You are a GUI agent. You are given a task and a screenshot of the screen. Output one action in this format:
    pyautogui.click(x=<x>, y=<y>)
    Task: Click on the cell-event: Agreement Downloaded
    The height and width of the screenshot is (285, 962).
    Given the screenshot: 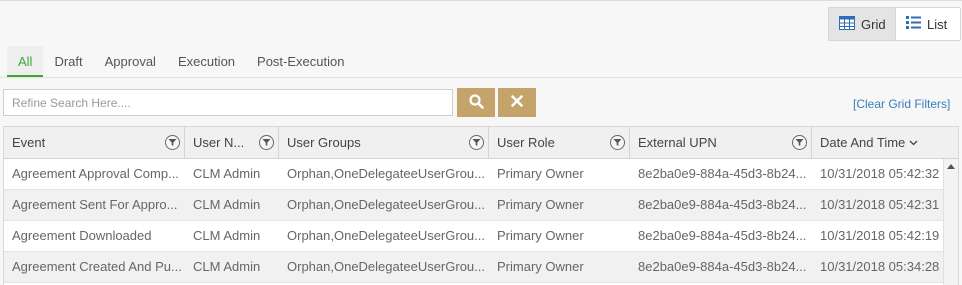 What is the action you would take?
    pyautogui.click(x=82, y=235)
    